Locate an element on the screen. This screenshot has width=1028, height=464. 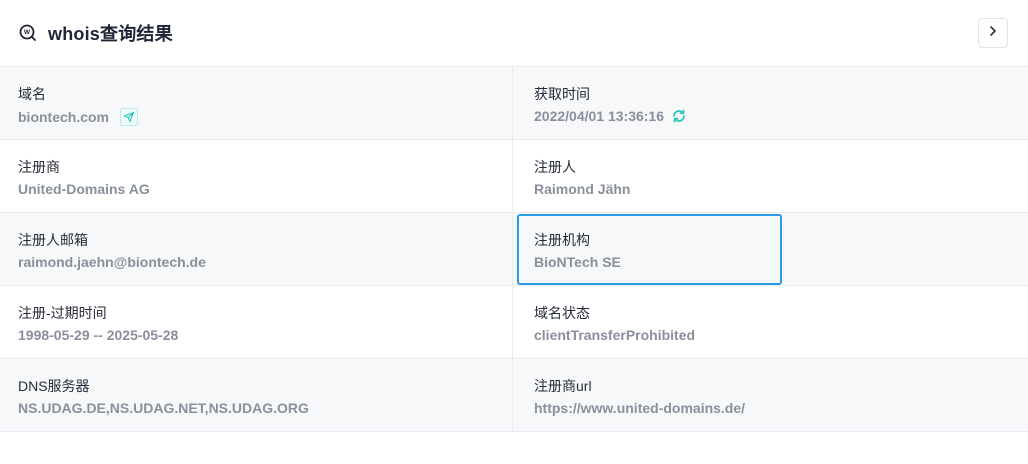
field-reg-expiry: 注册-过期时间 1998-05-29 -- 2025-05-28 is located at coordinates (256, 322).